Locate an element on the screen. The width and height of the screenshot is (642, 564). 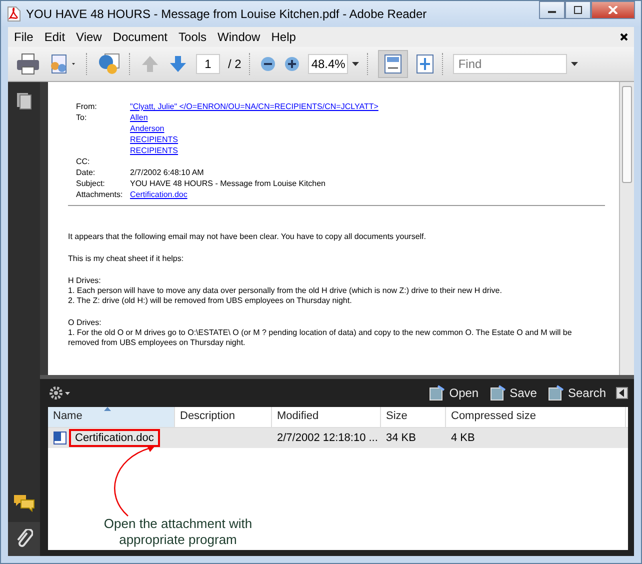
gear-icon is located at coordinates (60, 393).